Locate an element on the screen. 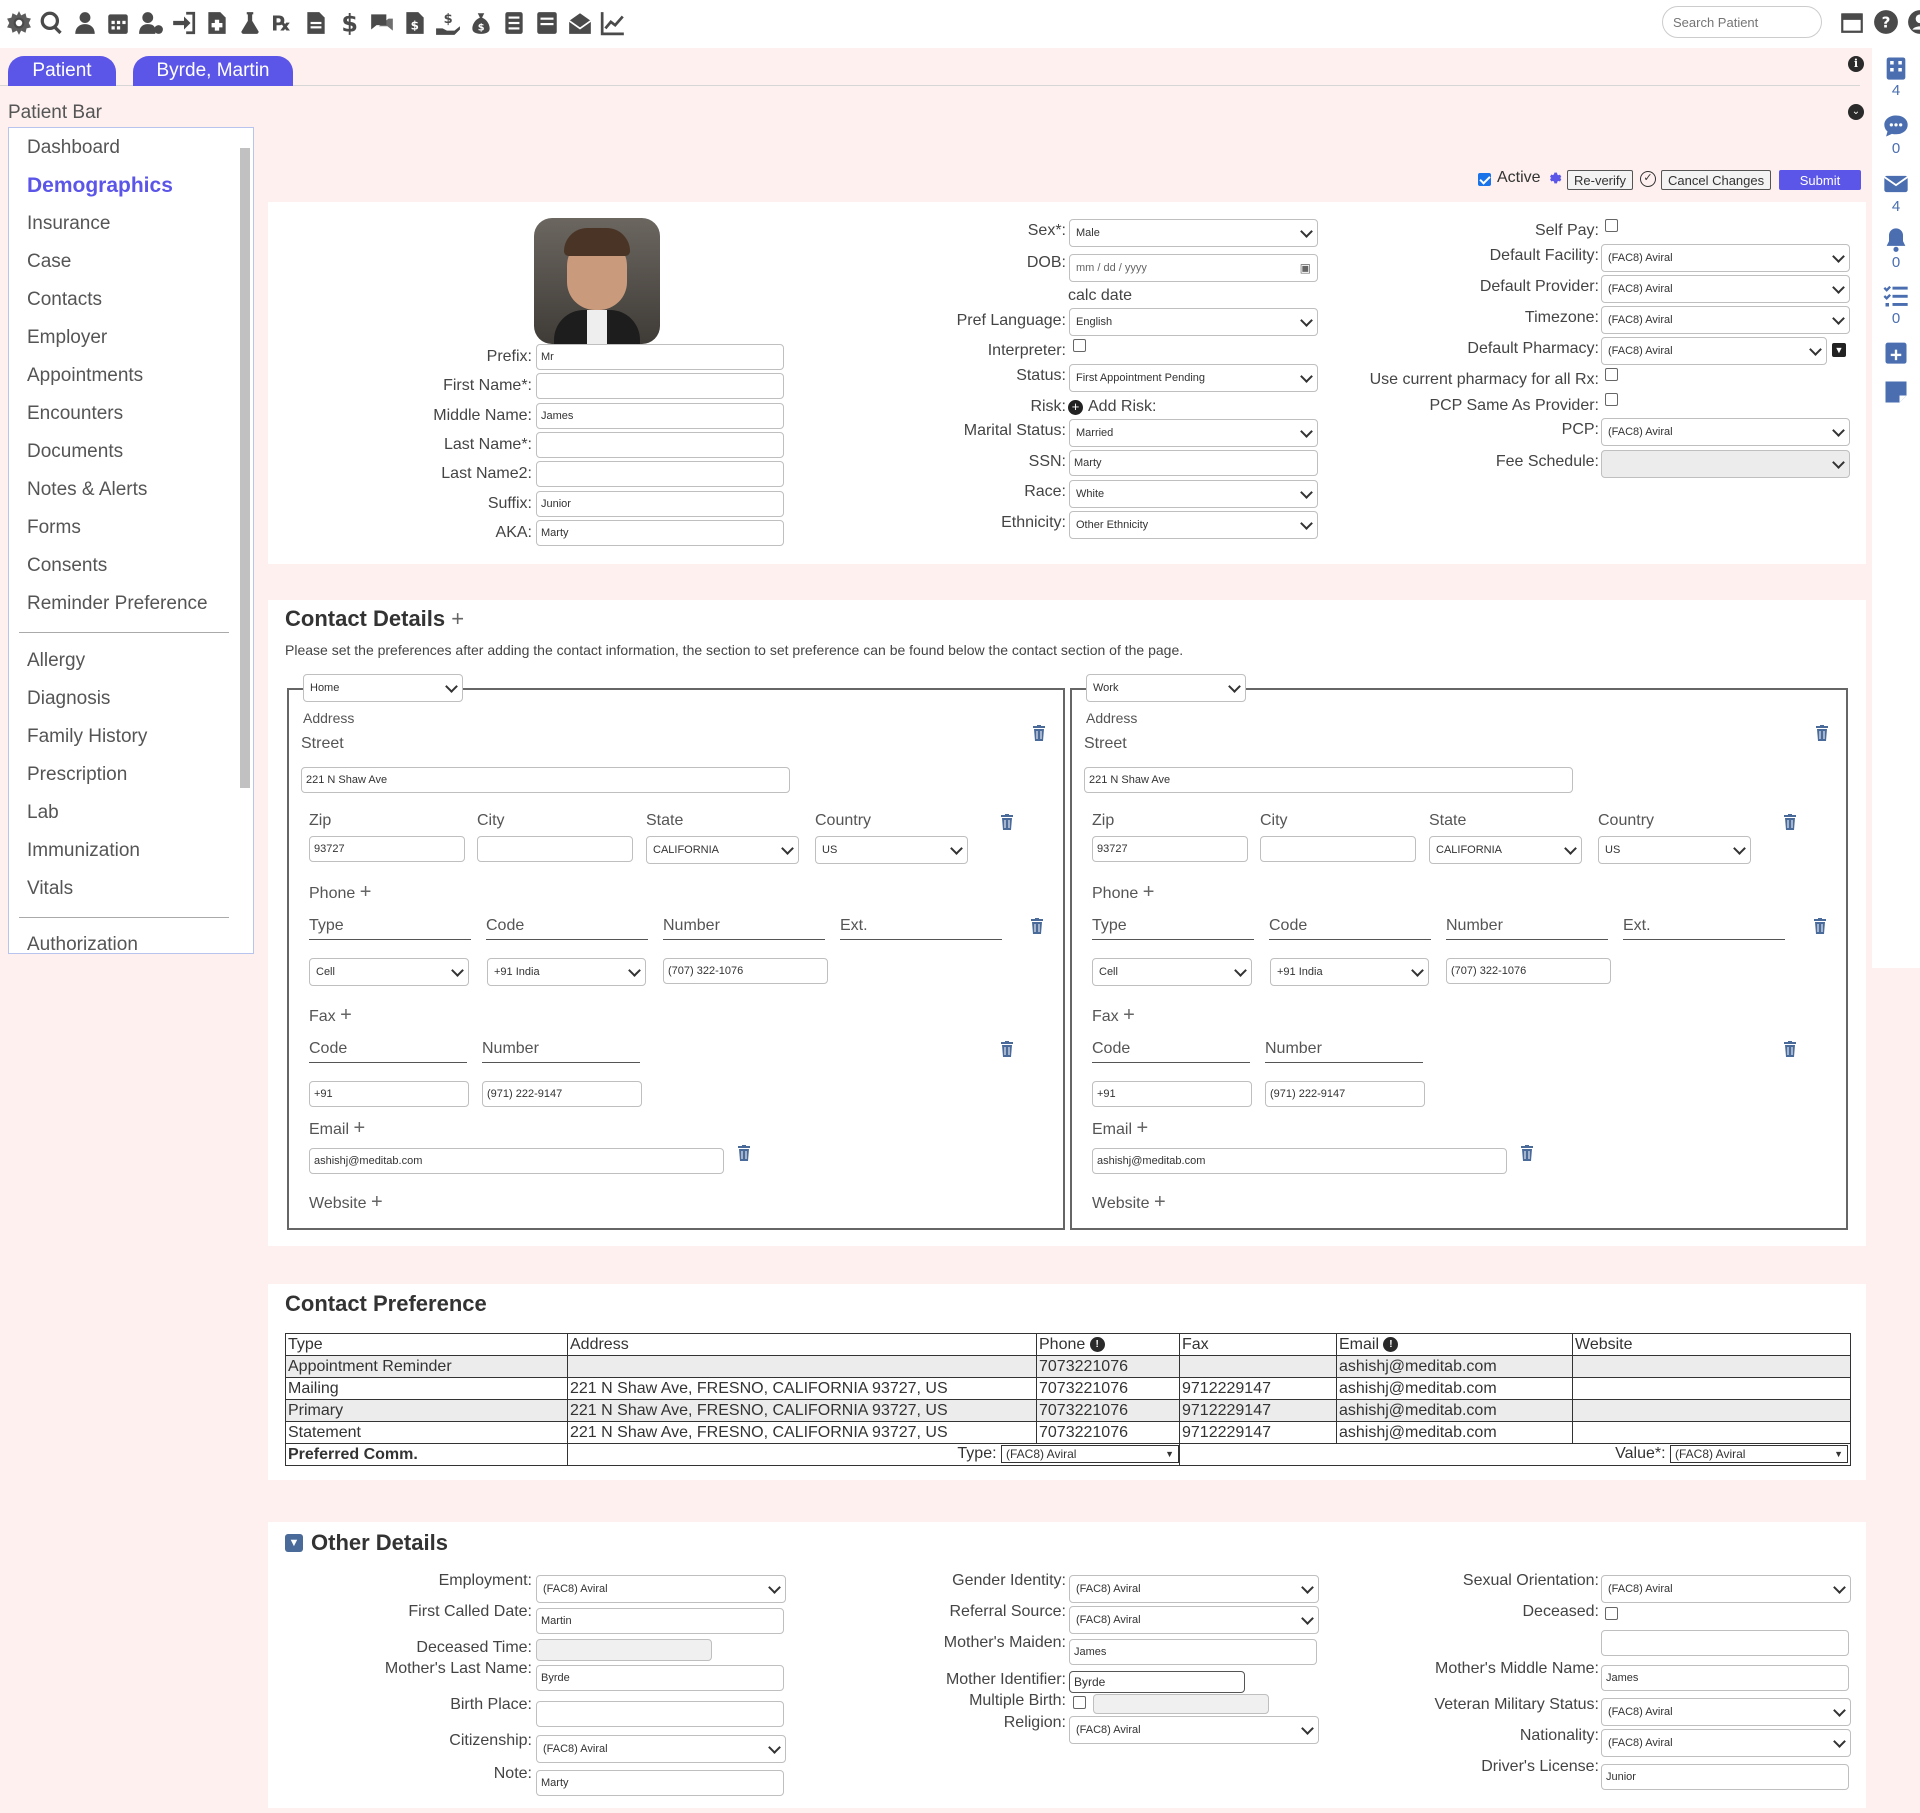 This screenshot has height=1813, width=1920. rail-mail: 4 is located at coordinates (1896, 192).